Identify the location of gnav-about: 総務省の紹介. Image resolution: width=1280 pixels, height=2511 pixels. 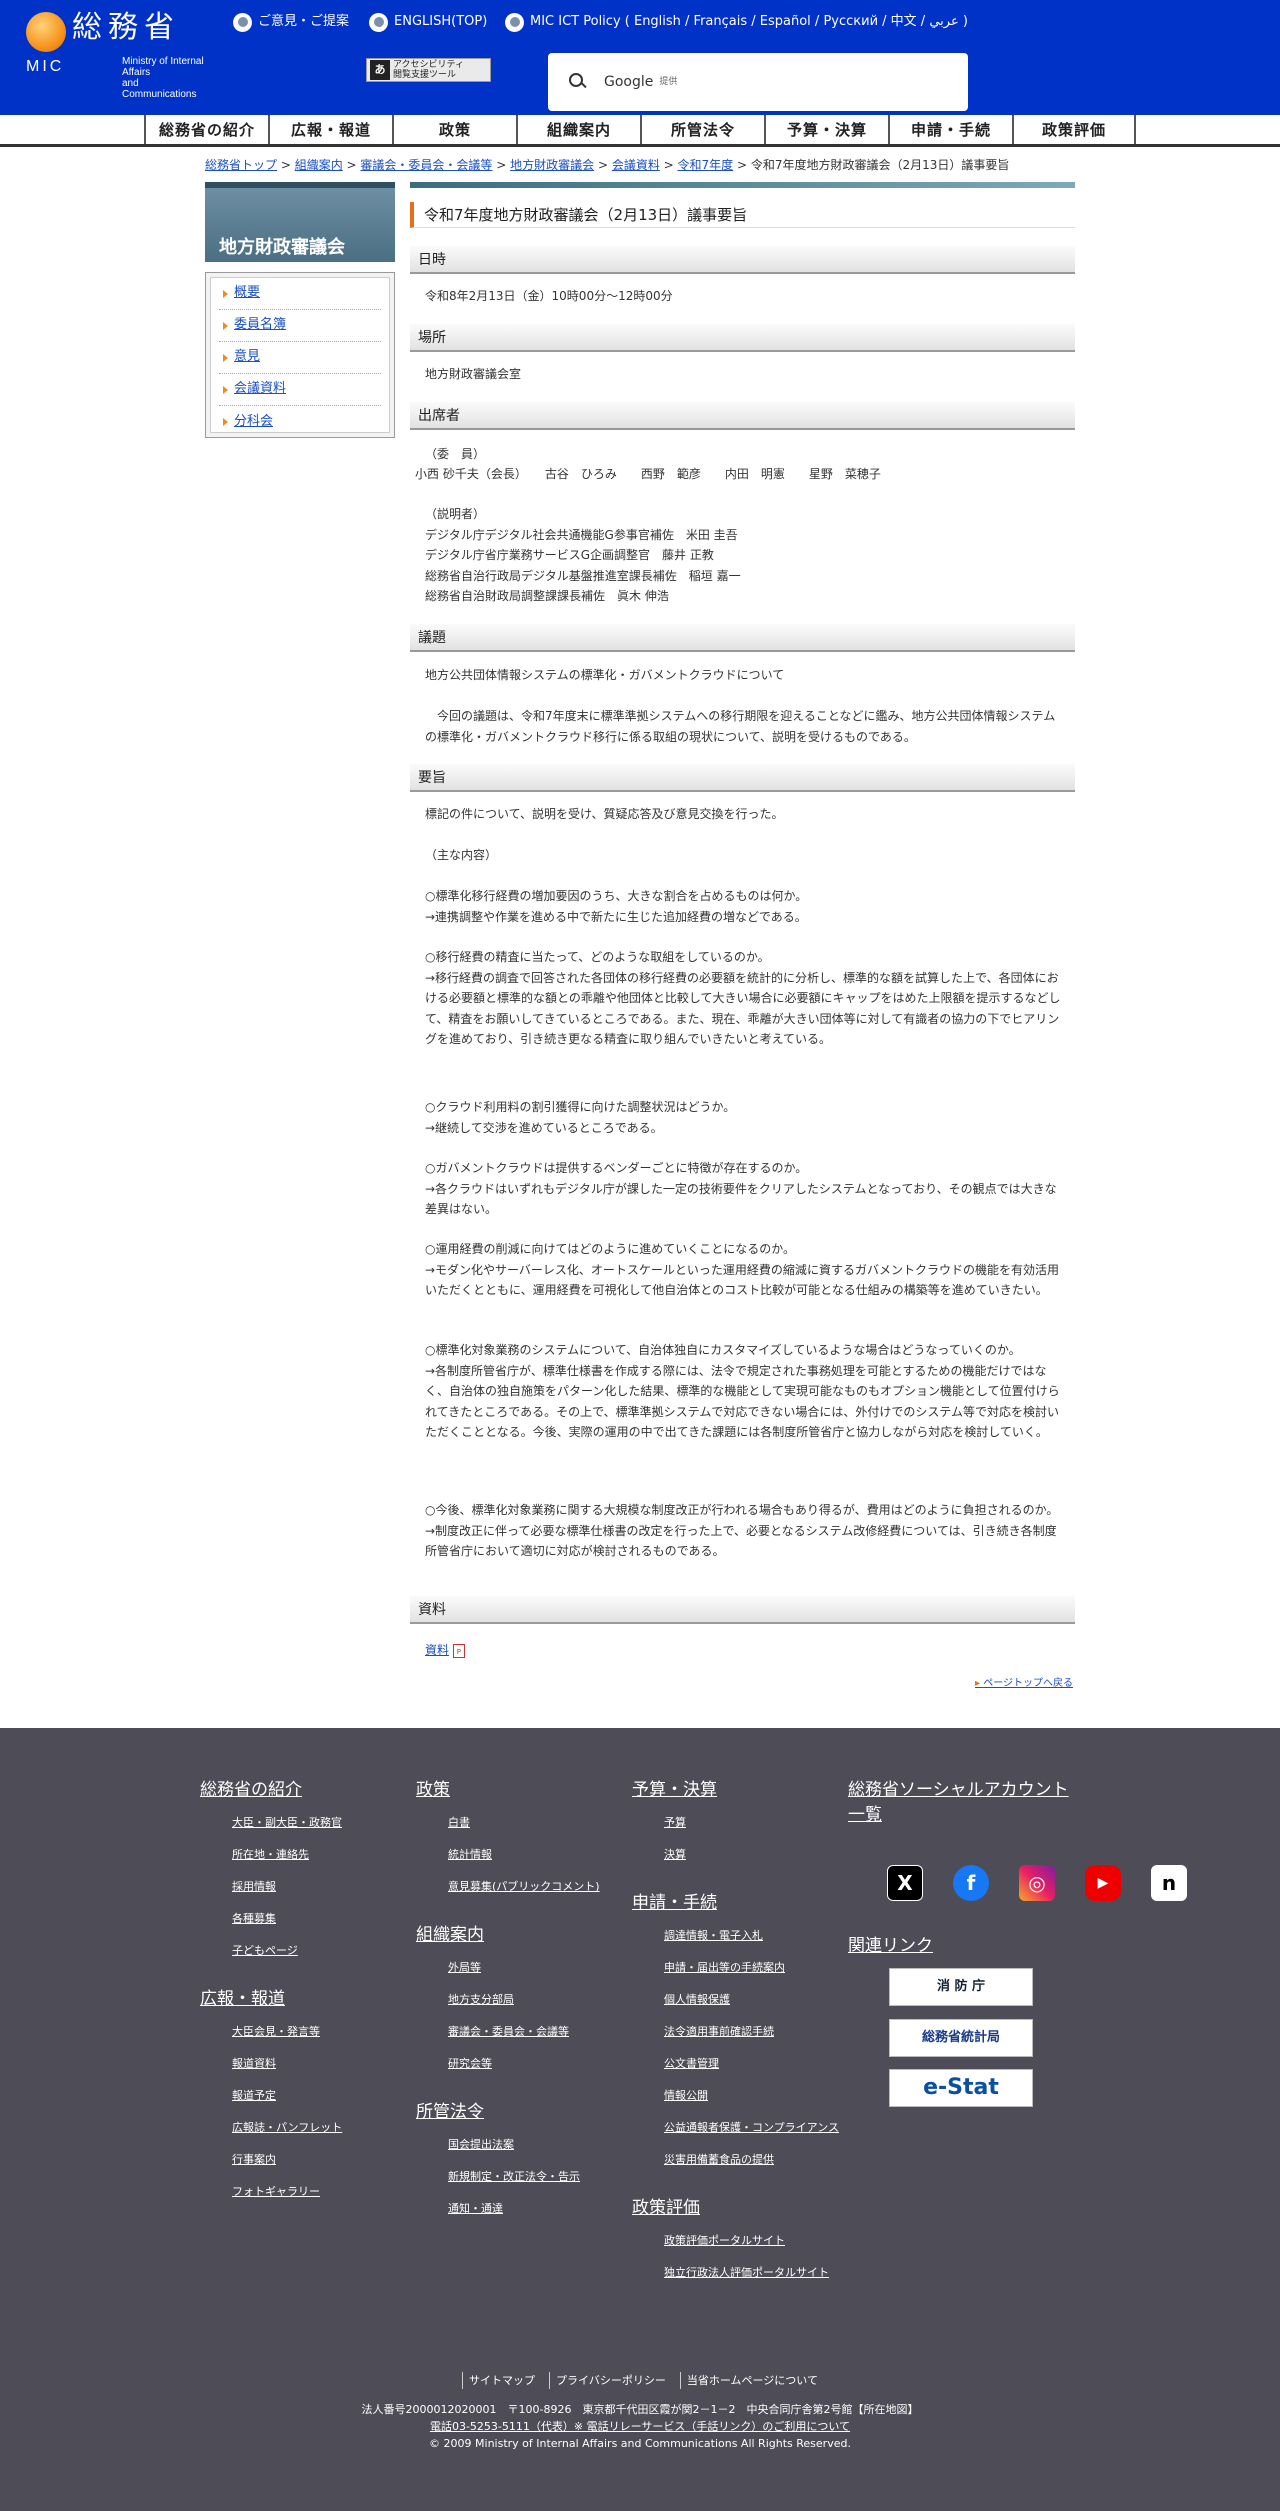
(206, 129).